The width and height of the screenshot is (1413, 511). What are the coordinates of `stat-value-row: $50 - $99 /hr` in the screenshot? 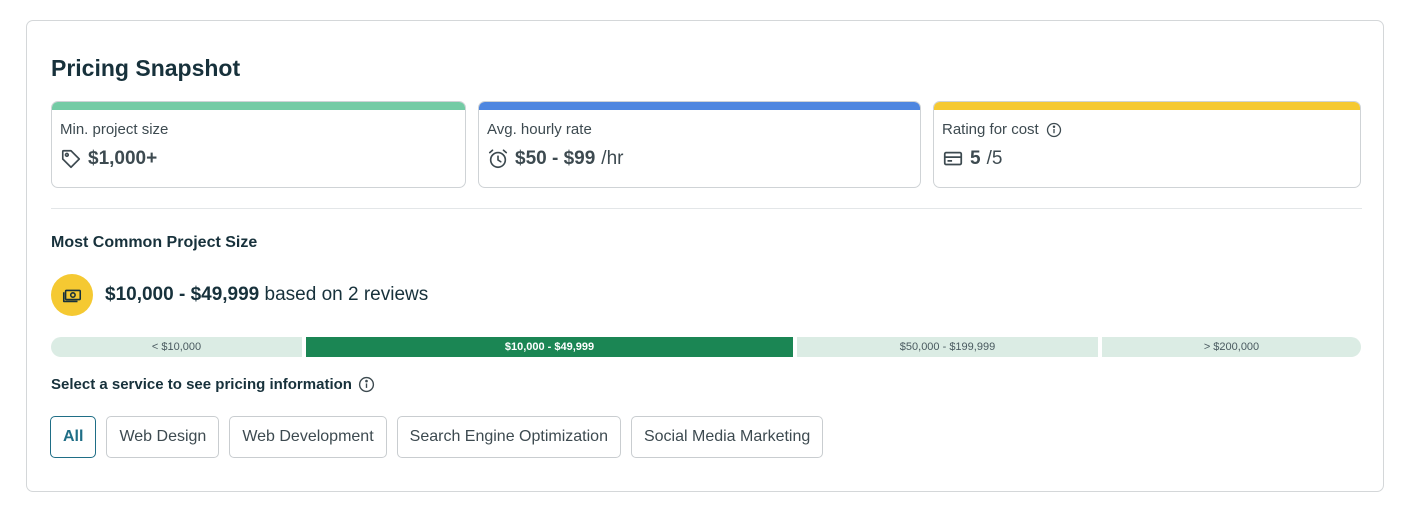 It's located at (555, 159).